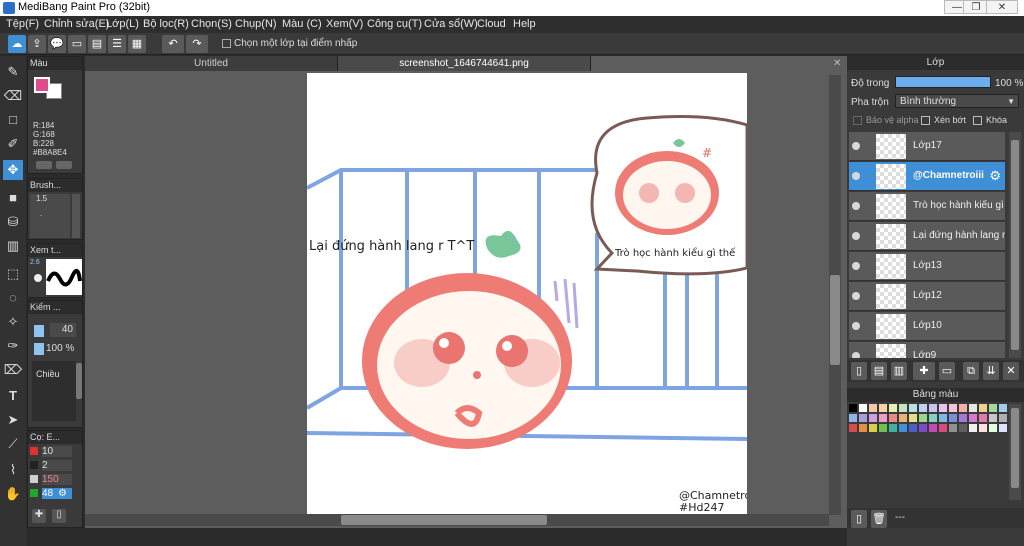  What do you see at coordinates (57, 479) in the screenshot?
I see `brush-size-item-3: 150` at bounding box center [57, 479].